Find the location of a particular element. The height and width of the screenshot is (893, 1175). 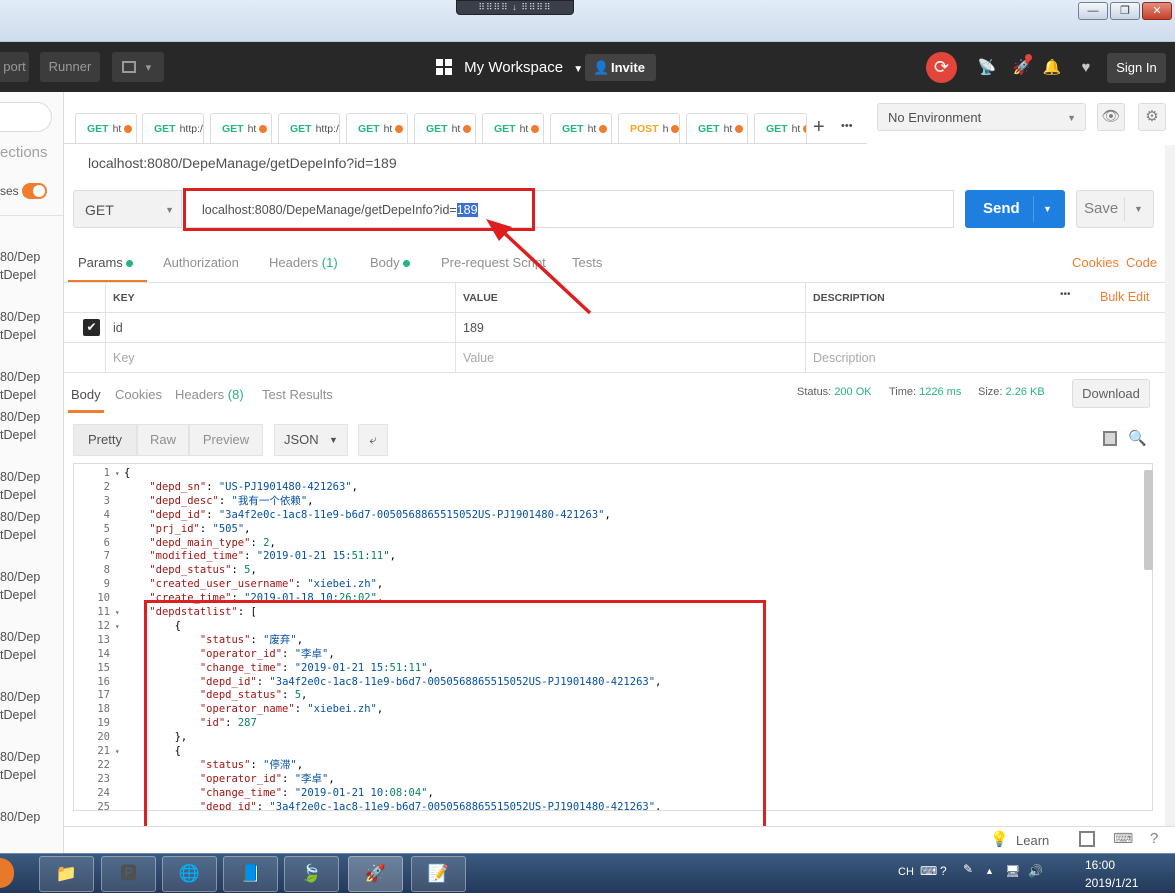

download-button: Download is located at coordinates (1111, 393).